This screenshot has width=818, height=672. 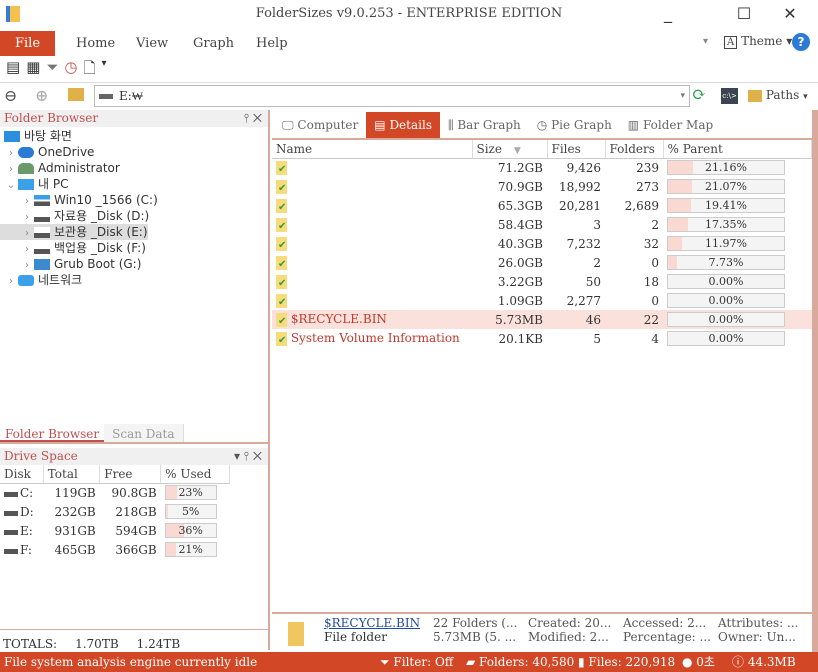 I want to click on chevron-down-icon: ⌄, so click(x=11, y=186).